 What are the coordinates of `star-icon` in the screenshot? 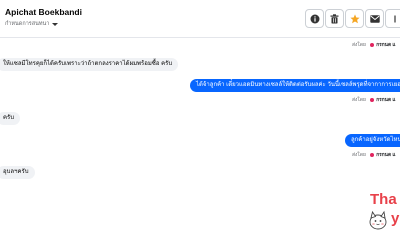 It's located at (354, 18).